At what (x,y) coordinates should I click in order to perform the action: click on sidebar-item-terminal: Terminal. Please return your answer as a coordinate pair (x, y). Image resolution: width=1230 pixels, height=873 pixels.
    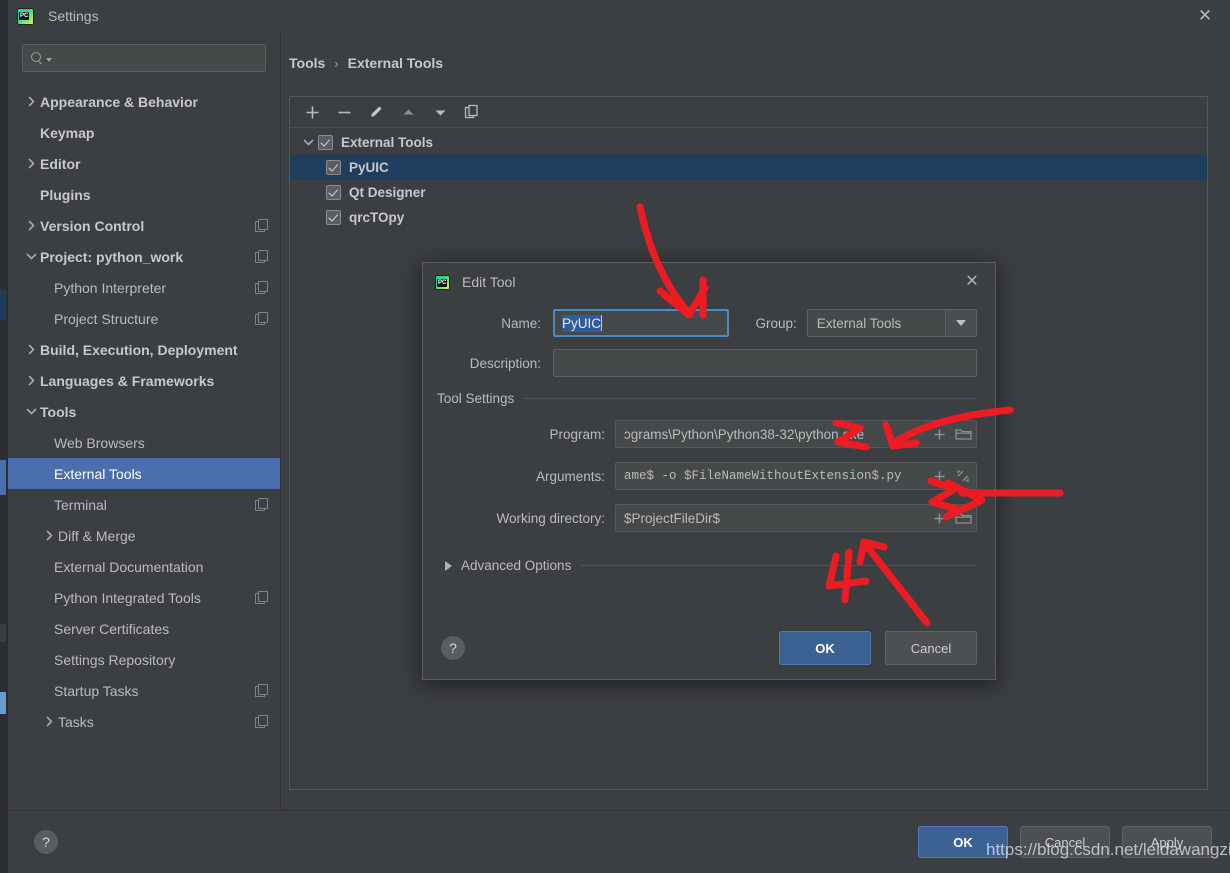
    Looking at the image, I should click on (144, 504).